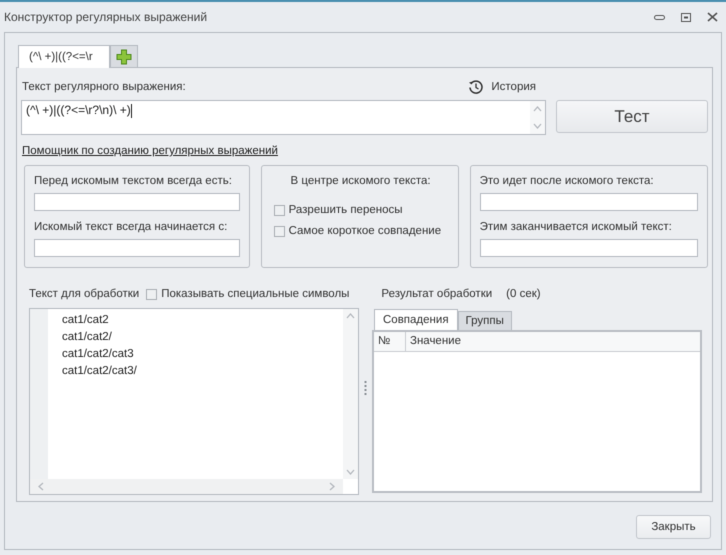 This screenshot has height=555, width=726. What do you see at coordinates (100, 371) in the screenshot?
I see `text-line: cat1/cat2/cat3/` at bounding box center [100, 371].